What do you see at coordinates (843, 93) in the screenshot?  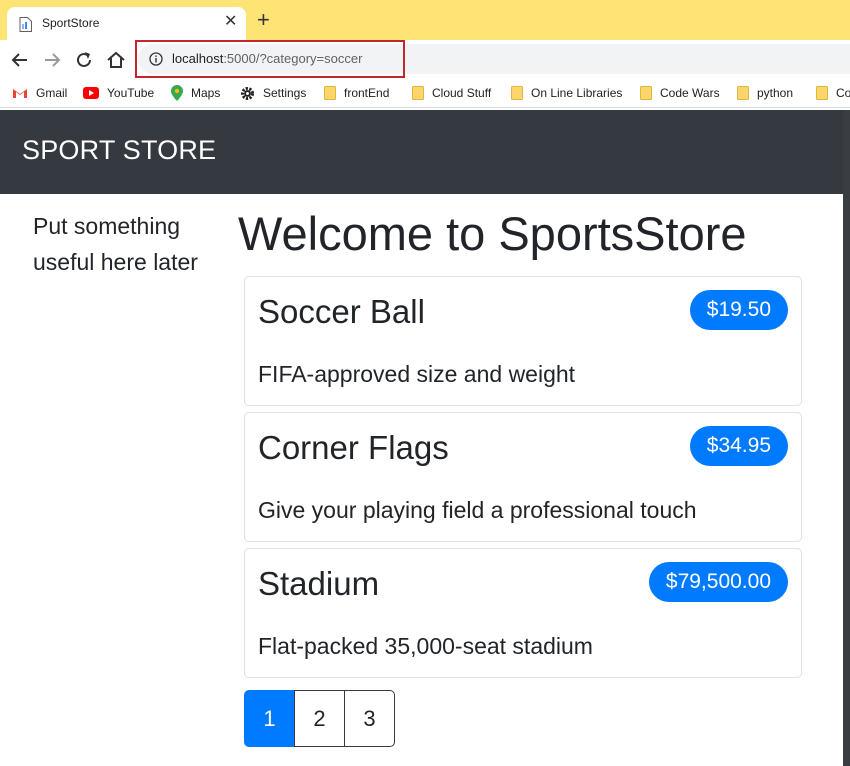 I see `bookmark-label: Co` at bounding box center [843, 93].